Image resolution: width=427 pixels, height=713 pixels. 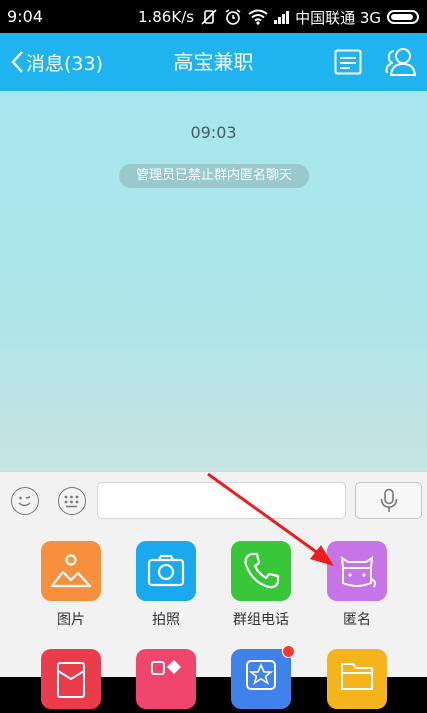 I want to click on picture-label: 图片, so click(x=71, y=620).